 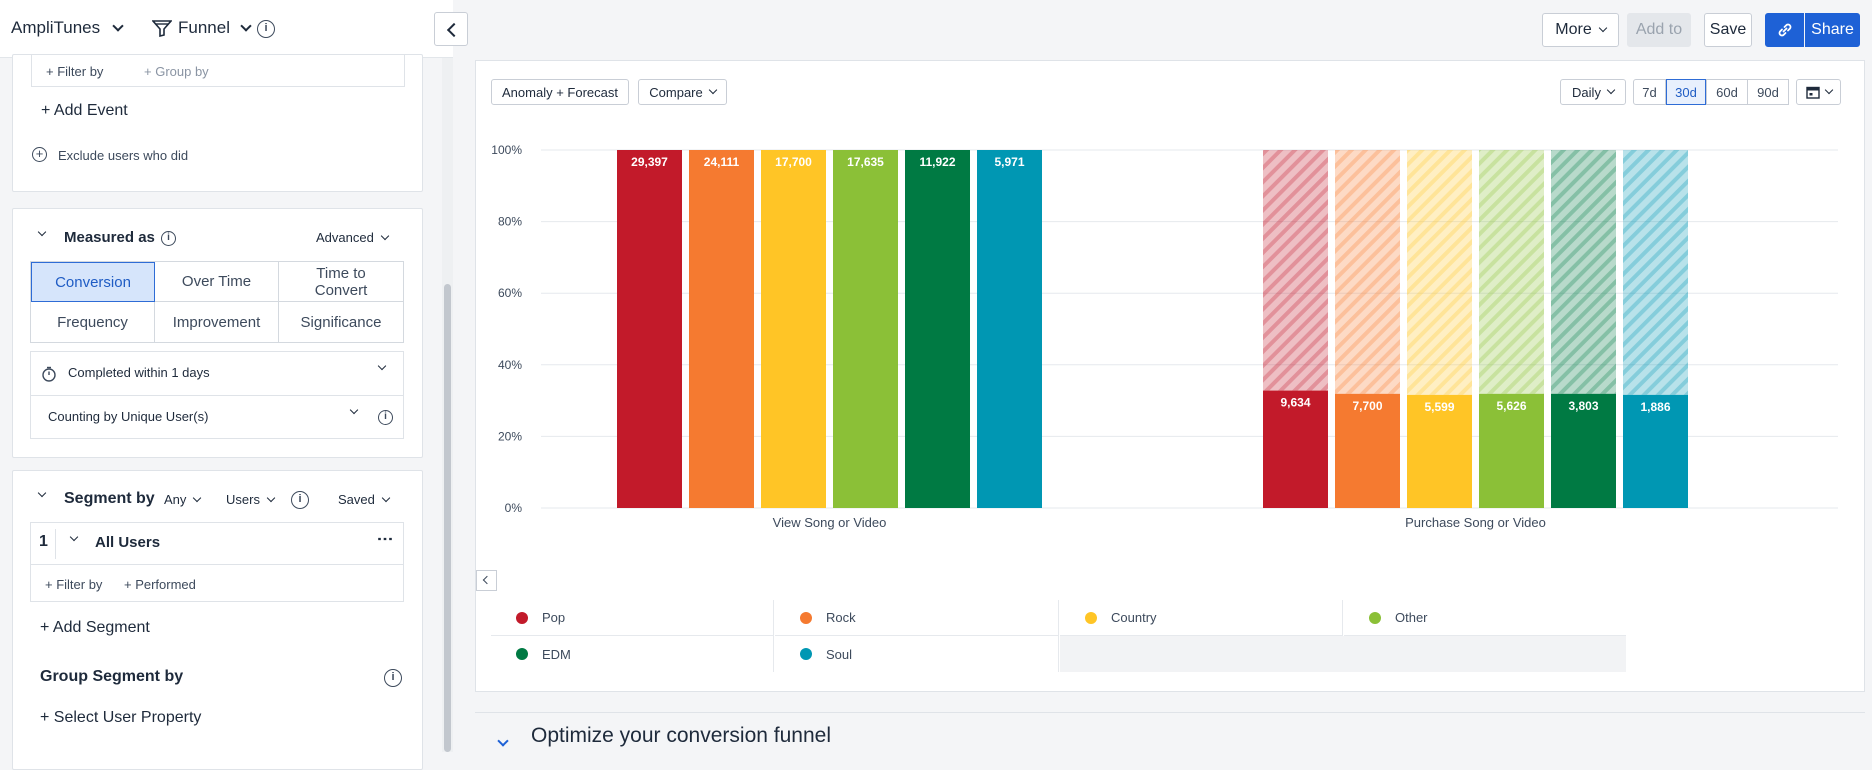 I want to click on chart-scroll-left-button, so click(x=486, y=580).